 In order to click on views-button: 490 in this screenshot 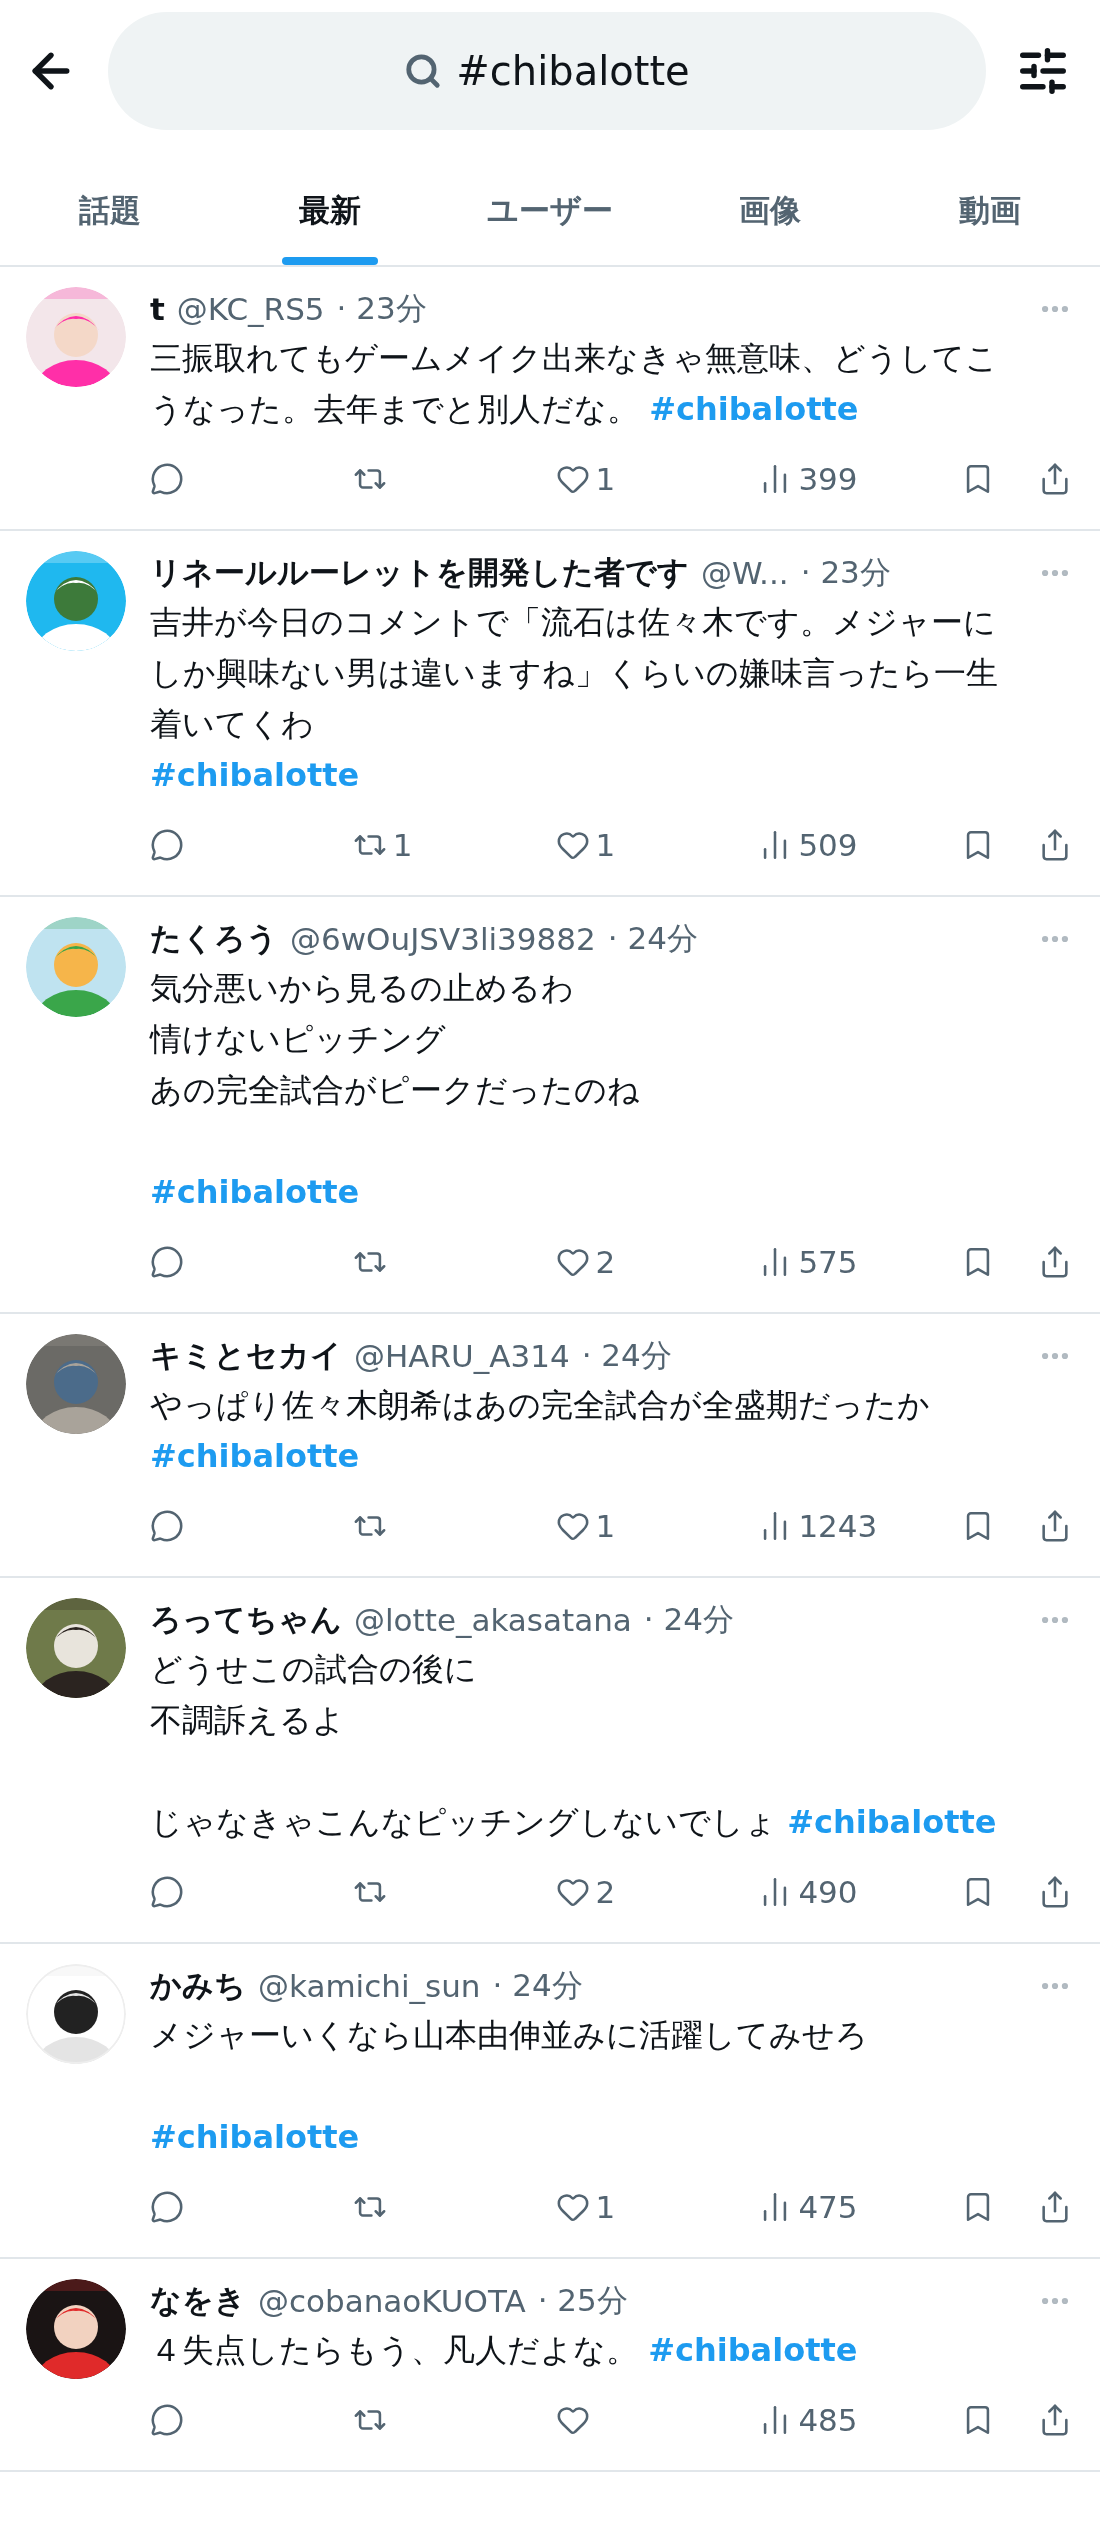, I will do `click(808, 1892)`.